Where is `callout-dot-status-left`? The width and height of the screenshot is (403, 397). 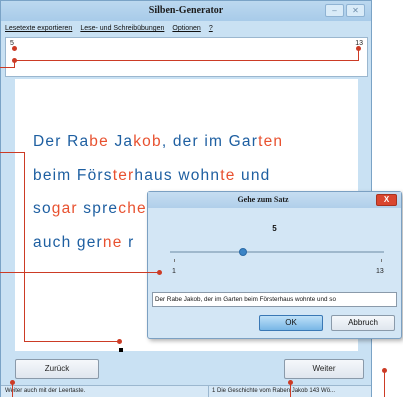 callout-dot-status-left is located at coordinates (12, 382).